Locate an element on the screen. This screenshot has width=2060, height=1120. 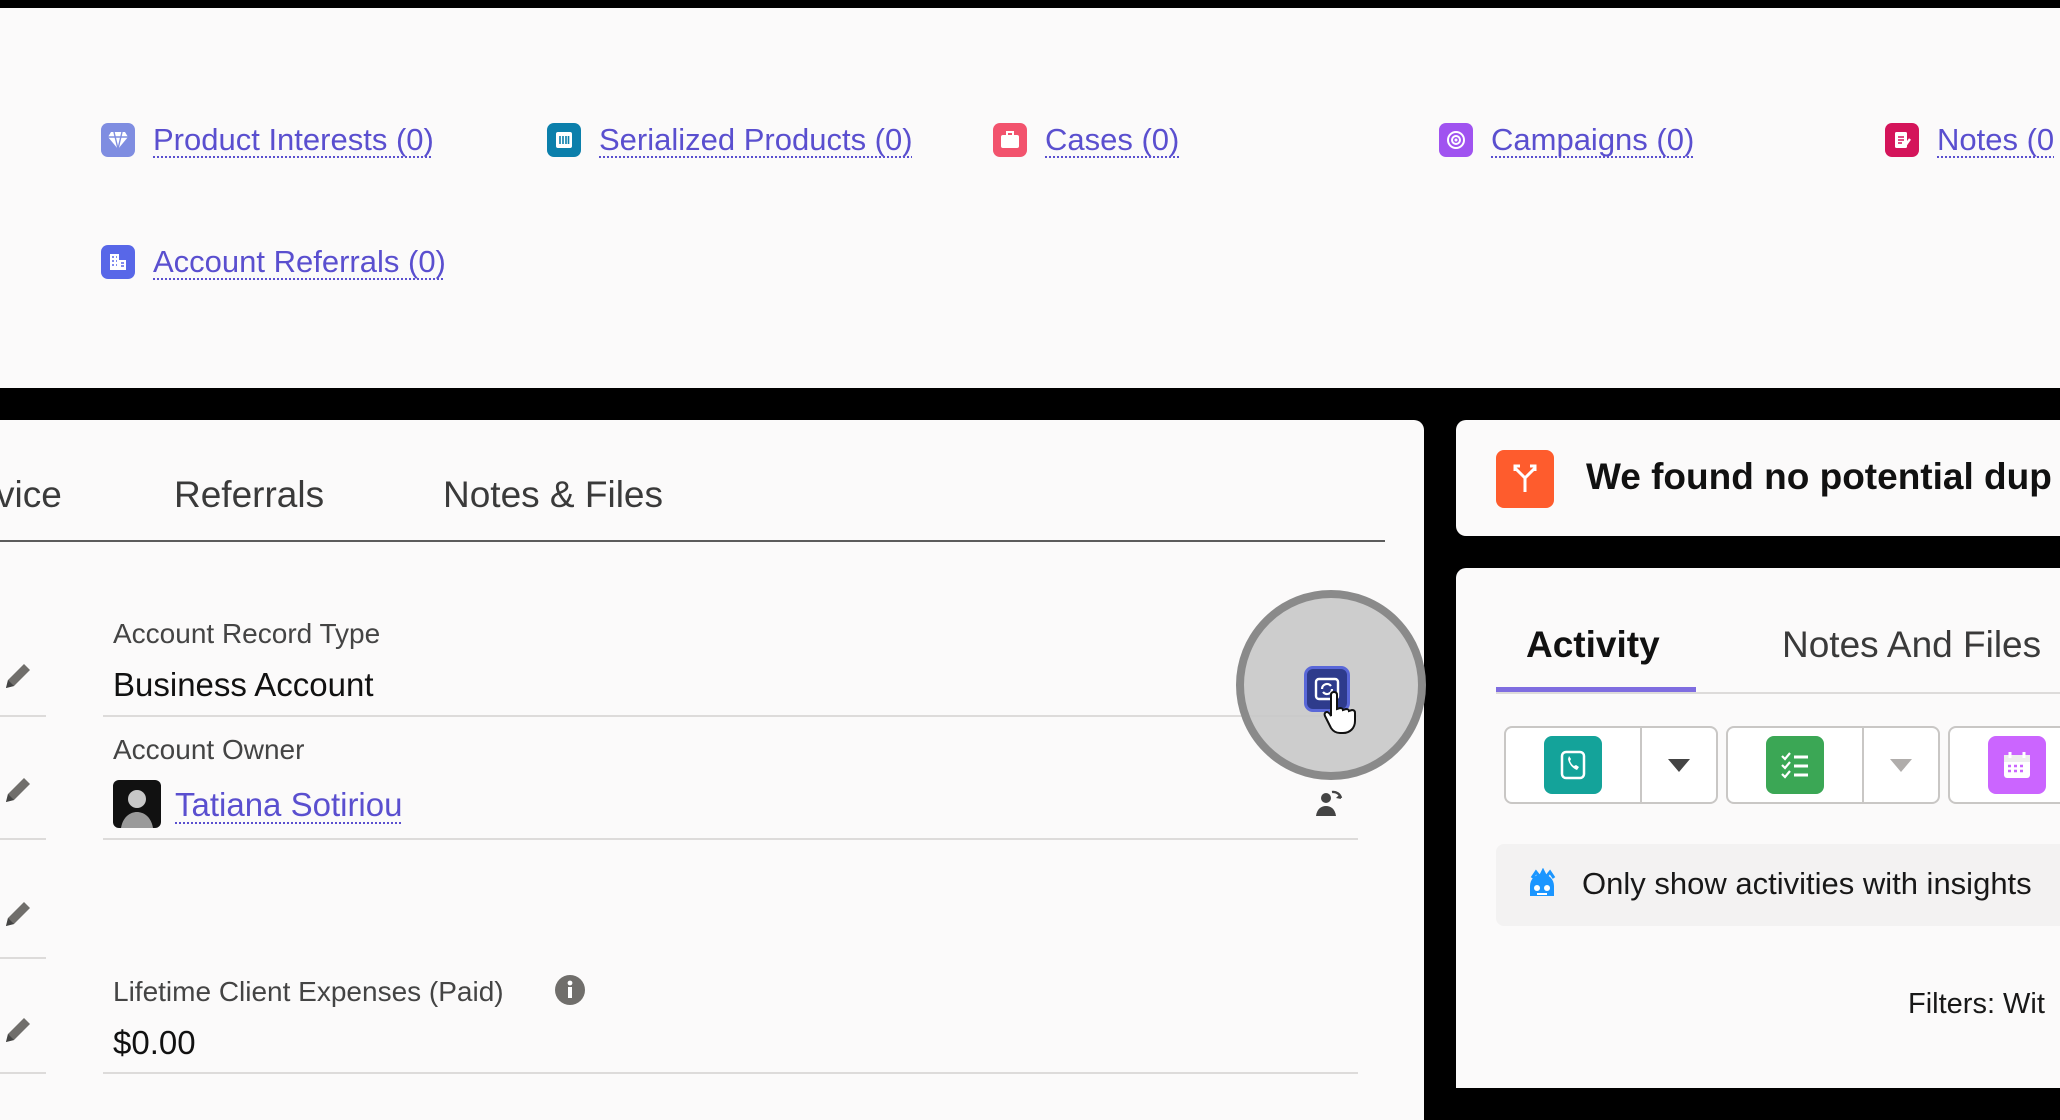
related-link-account-referrals: Account Referrals (0) is located at coordinates (273, 262).